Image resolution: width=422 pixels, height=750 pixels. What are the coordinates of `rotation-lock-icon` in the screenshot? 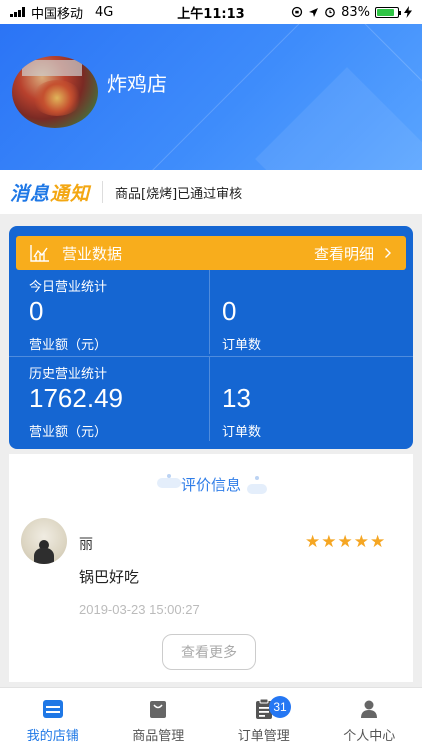 It's located at (297, 12).